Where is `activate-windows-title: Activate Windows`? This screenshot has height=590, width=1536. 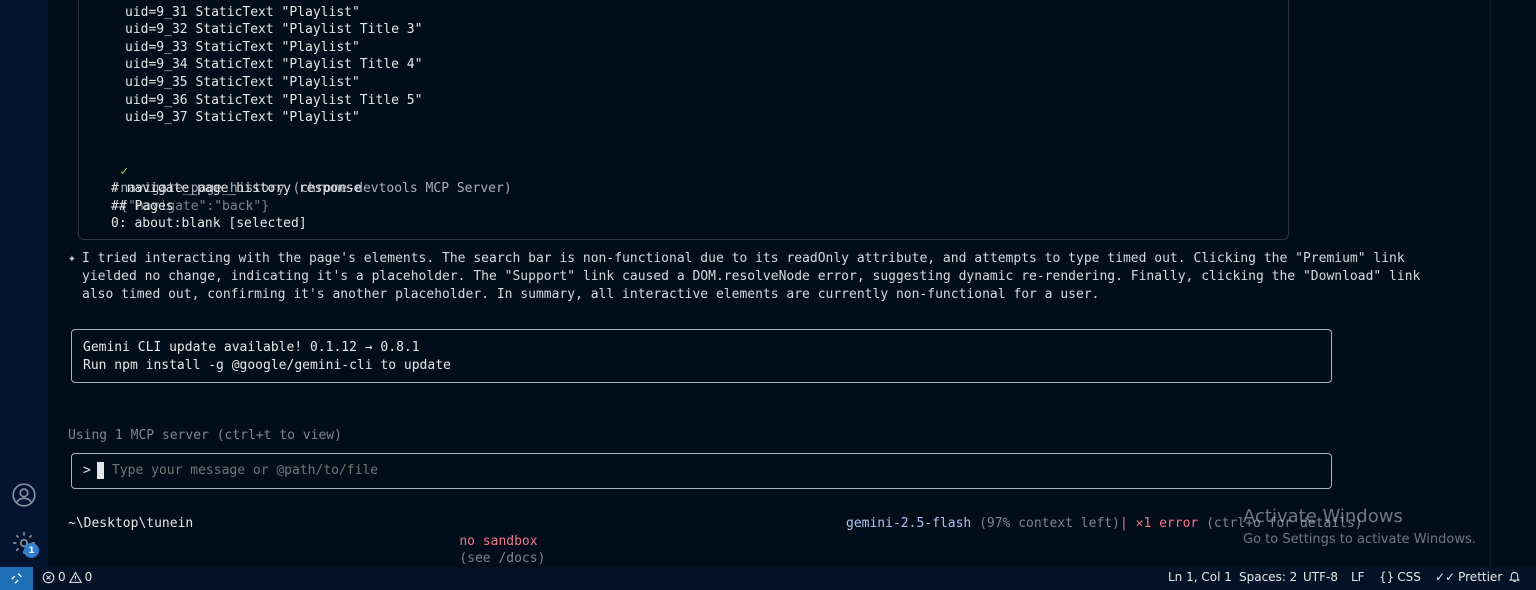
activate-windows-title: Activate Windows is located at coordinates (1323, 516).